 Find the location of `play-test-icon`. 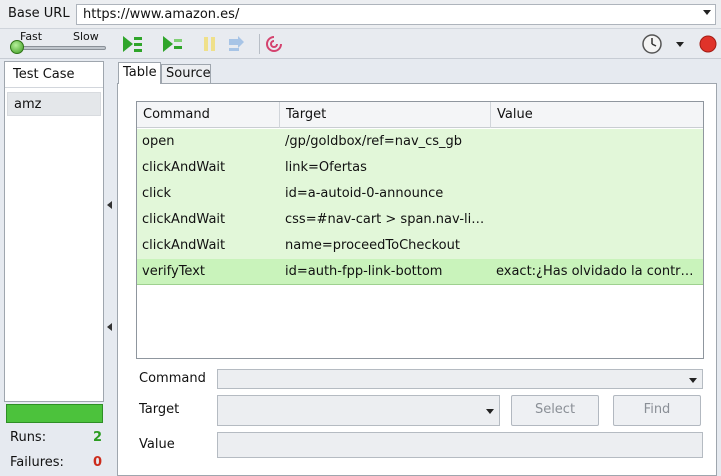

play-test-icon is located at coordinates (172, 44).